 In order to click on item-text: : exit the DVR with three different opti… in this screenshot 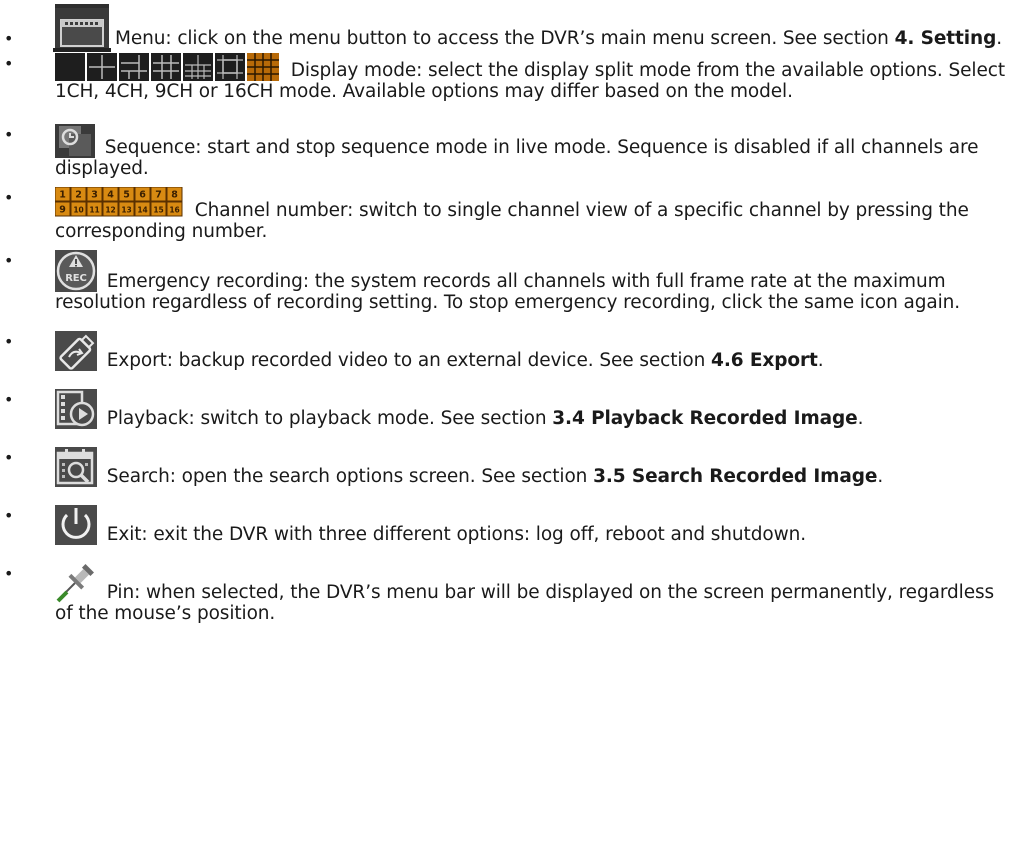, I will do `click(474, 534)`.